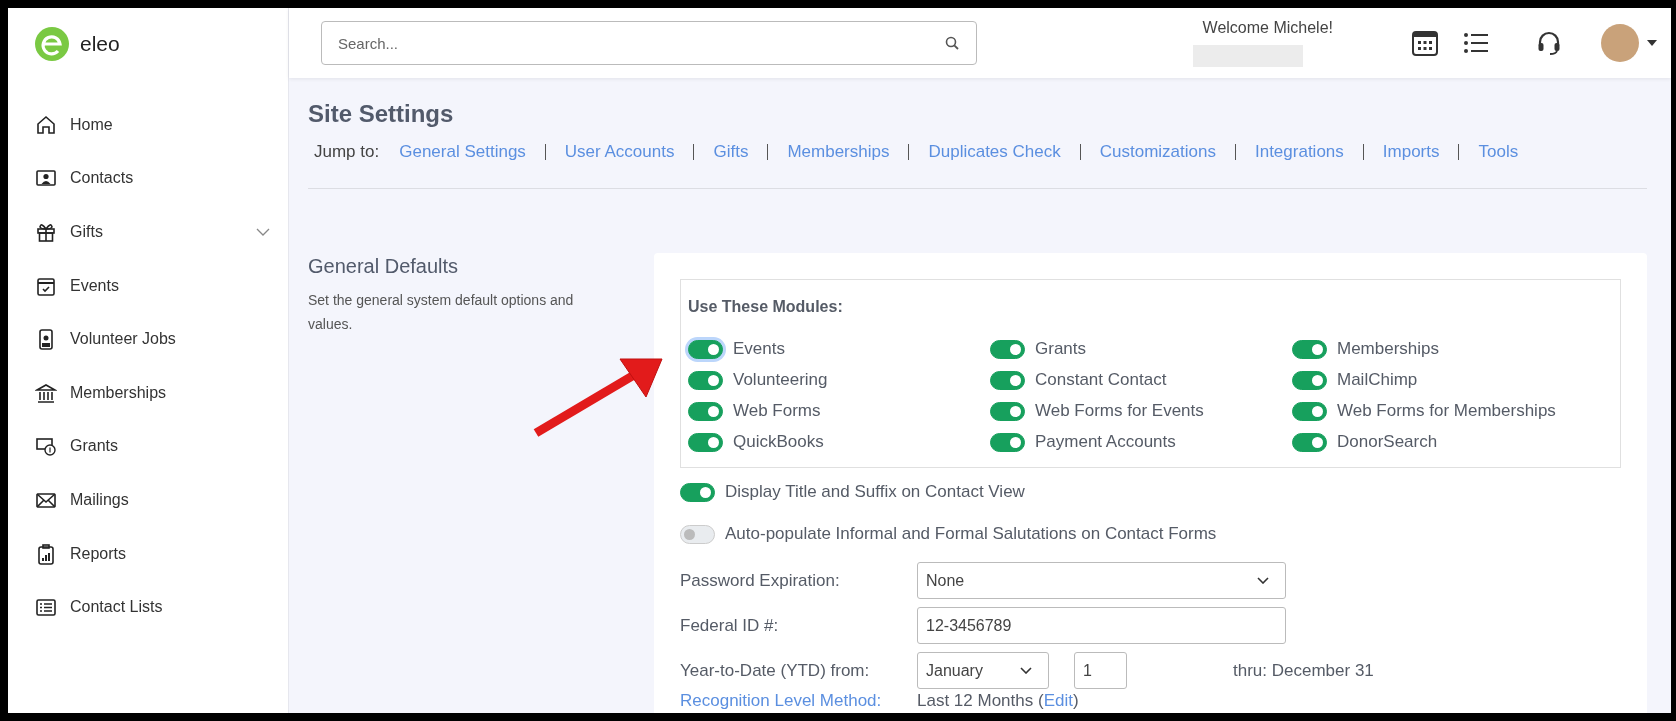 This screenshot has width=1676, height=721. I want to click on toggle-label: Display Title and Suffix on Contact View, so click(875, 492).